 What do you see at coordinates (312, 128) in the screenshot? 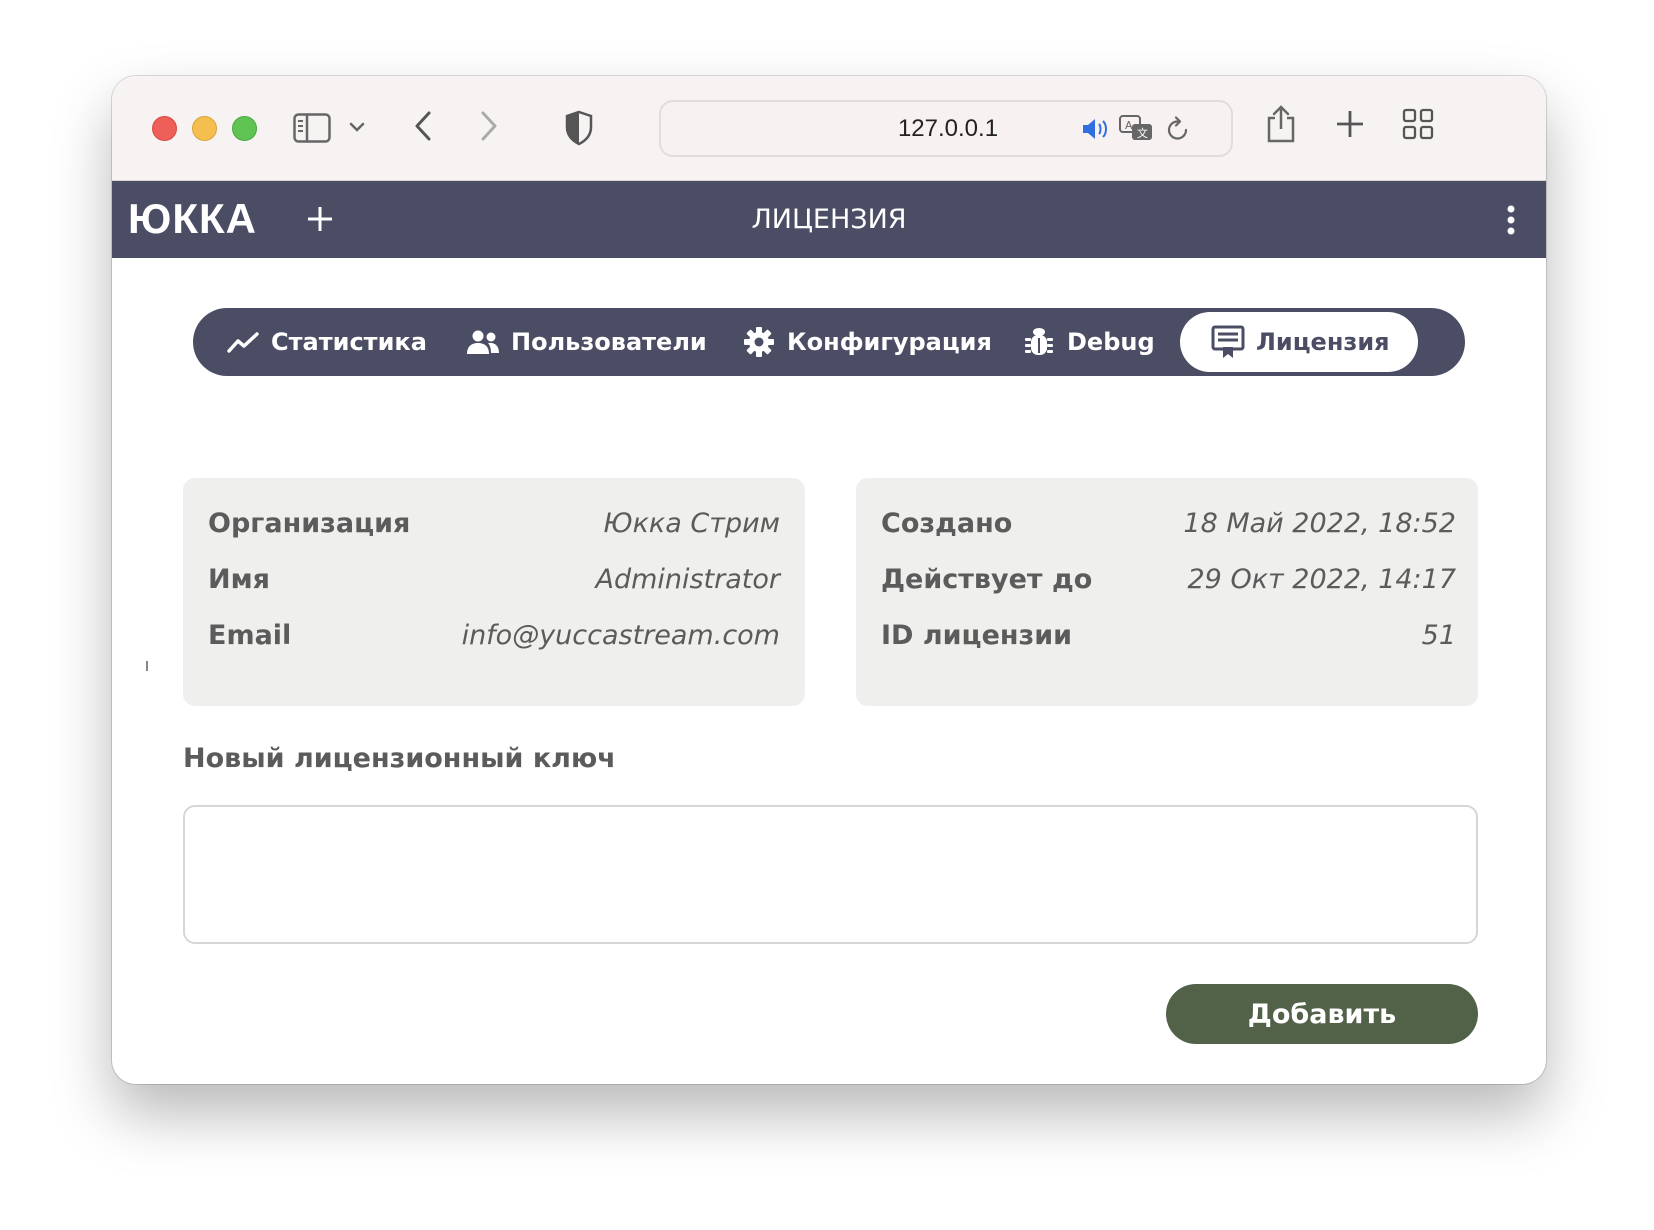
I see `sidebar-icon` at bounding box center [312, 128].